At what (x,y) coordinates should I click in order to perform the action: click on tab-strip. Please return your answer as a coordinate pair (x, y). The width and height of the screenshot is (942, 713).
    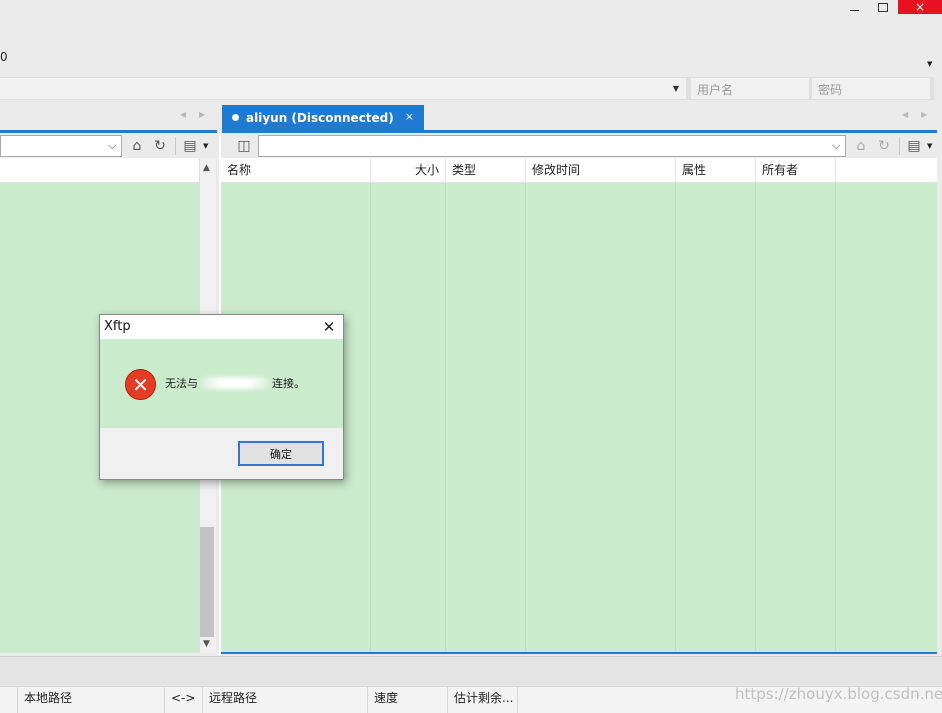
    Looking at the image, I should click on (471, 117).